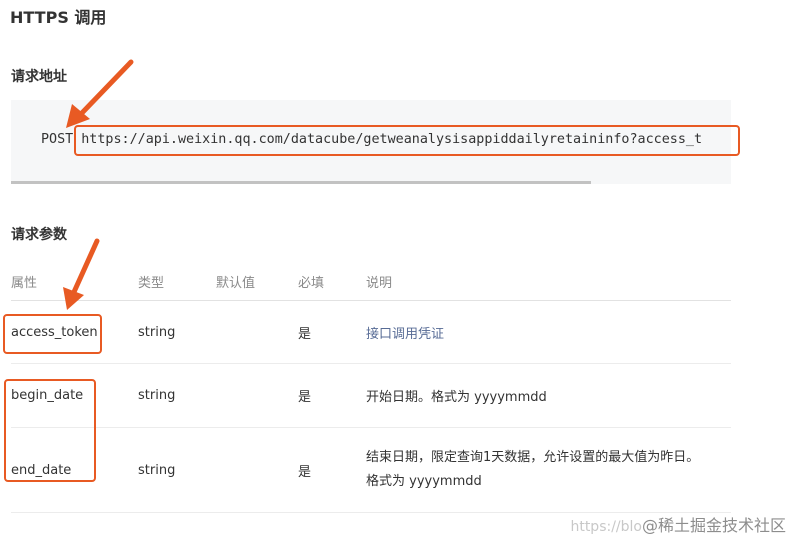  Describe the element at coordinates (713, 525) in the screenshot. I see `watermark-brand: @稀土掘金技术社区` at that location.